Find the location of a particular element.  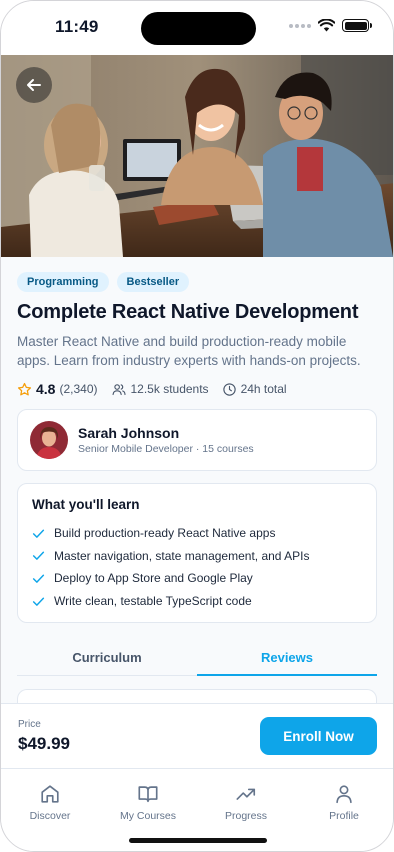

home-icon is located at coordinates (50, 794).